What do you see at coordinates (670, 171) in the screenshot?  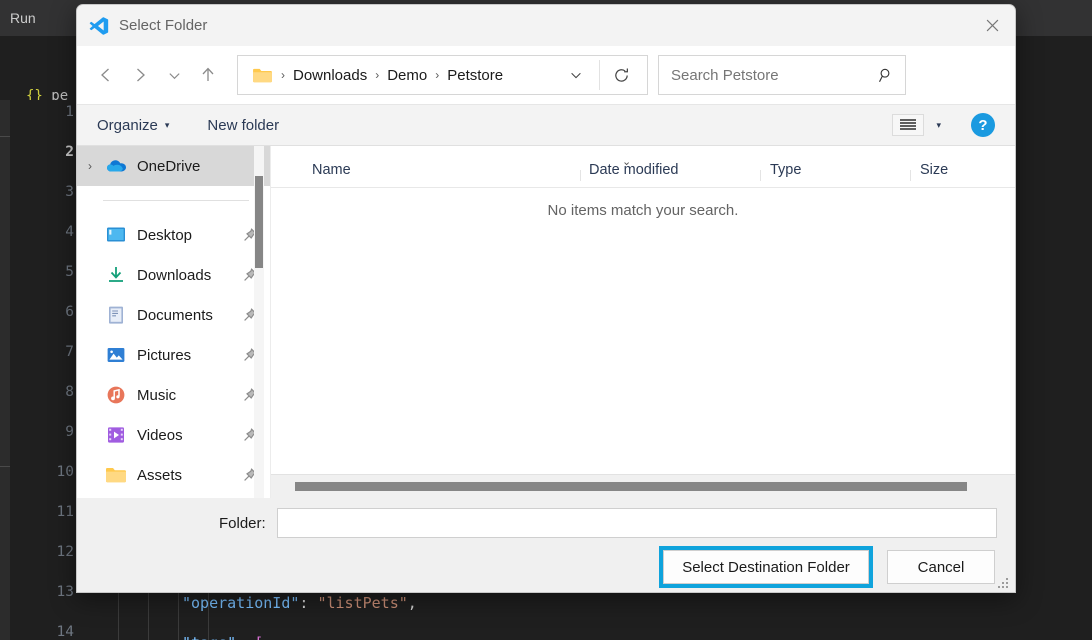 I see `column-header-date-modified: ⌄ Date modified` at bounding box center [670, 171].